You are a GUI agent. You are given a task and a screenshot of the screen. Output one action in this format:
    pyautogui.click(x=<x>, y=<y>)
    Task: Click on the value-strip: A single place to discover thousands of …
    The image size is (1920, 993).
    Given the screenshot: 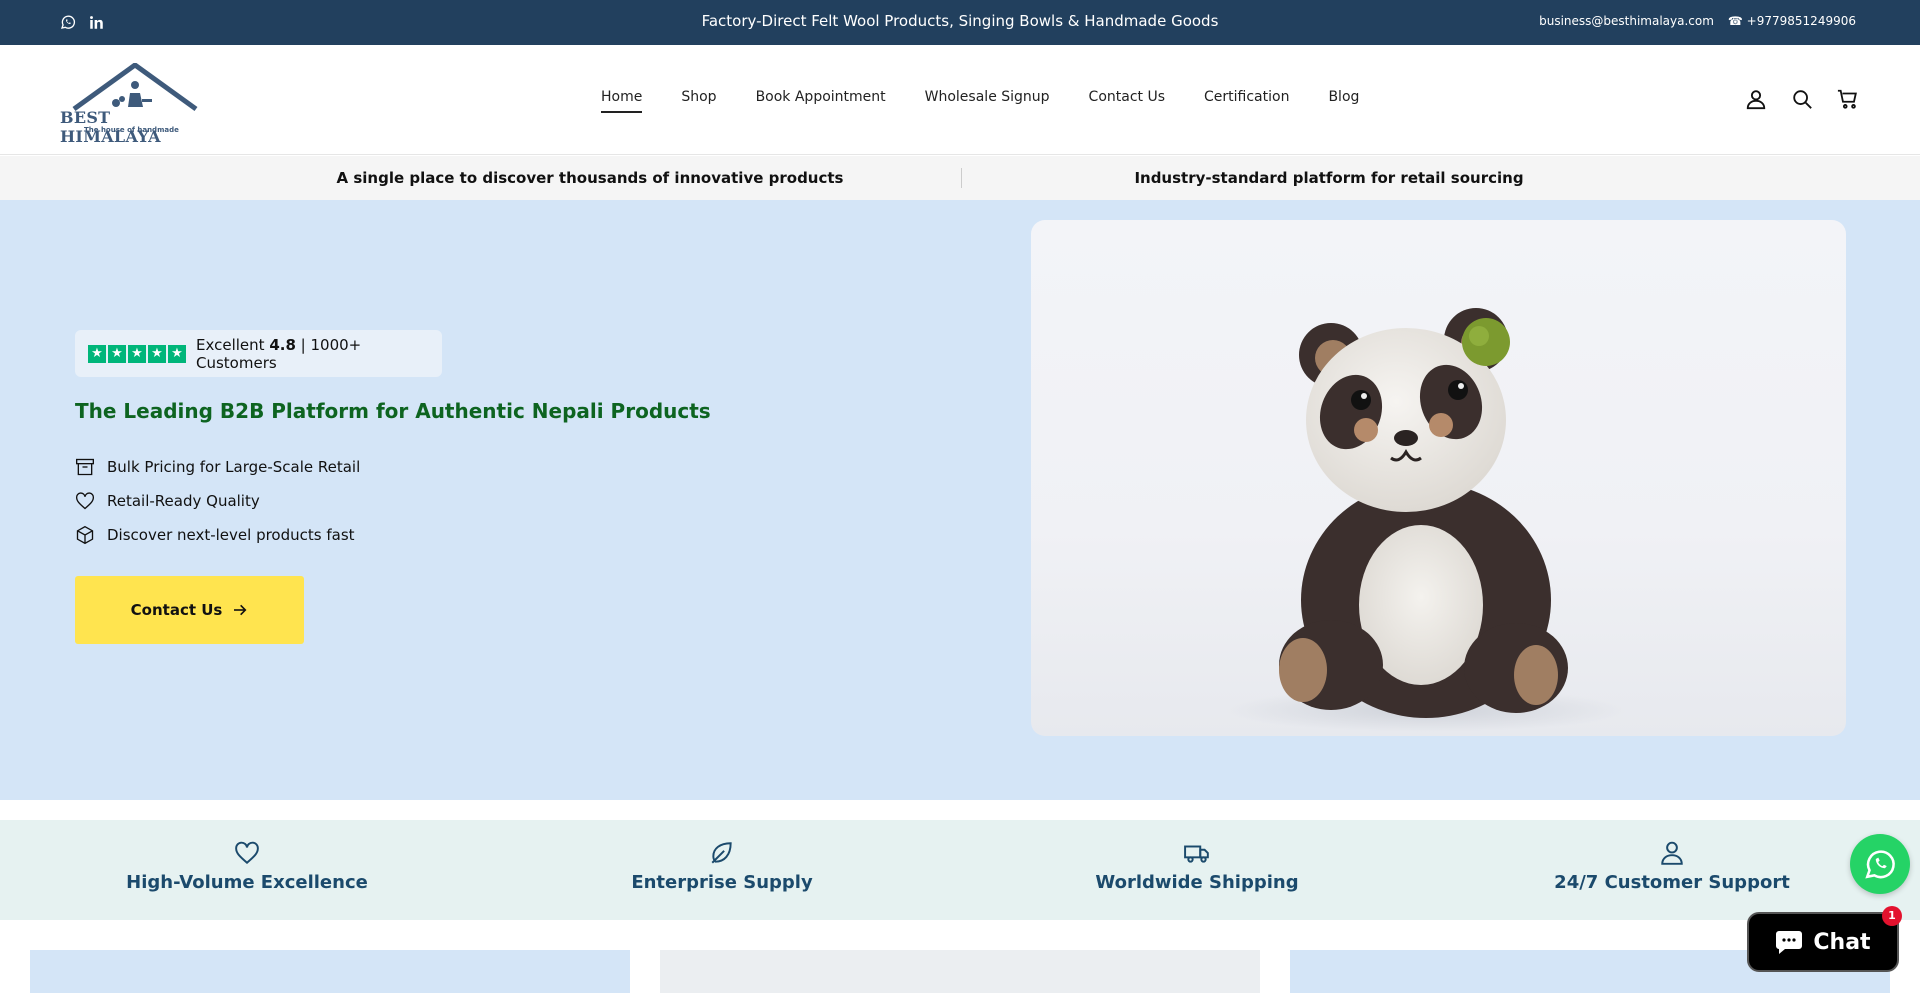 What is the action you would take?
    pyautogui.click(x=960, y=178)
    